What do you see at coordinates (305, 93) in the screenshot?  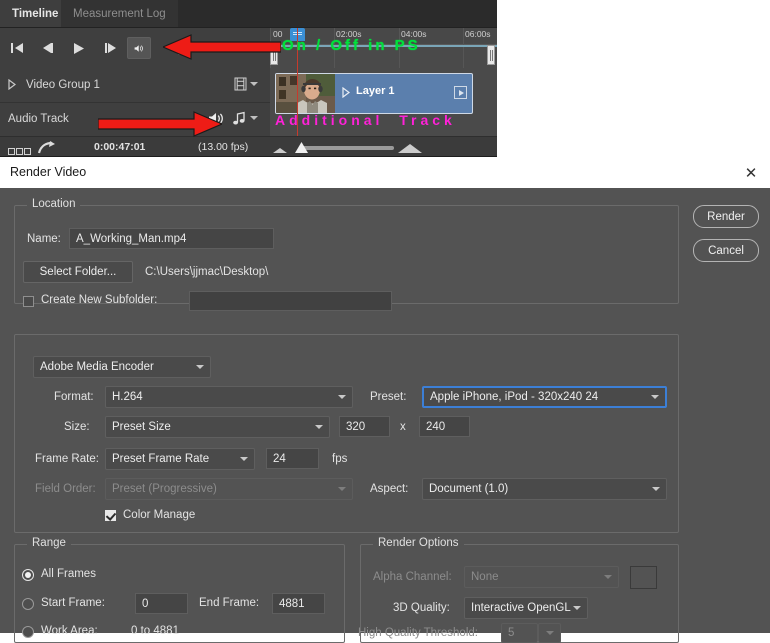 I see `clip-thumbnail` at bounding box center [305, 93].